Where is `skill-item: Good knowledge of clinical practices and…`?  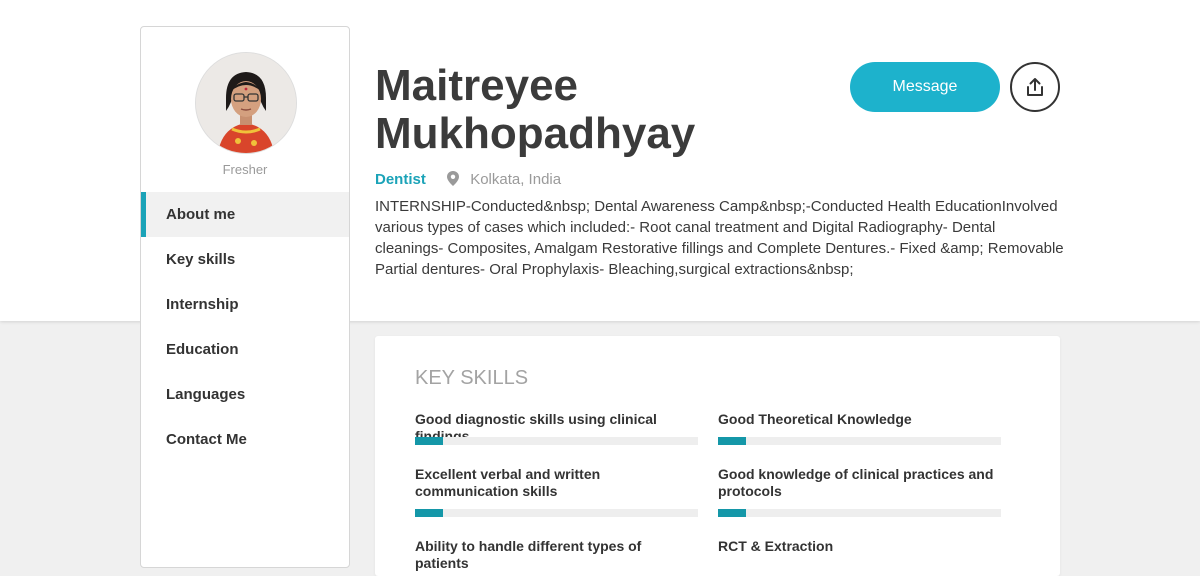 skill-item: Good knowledge of clinical practices and… is located at coordinates (859, 491).